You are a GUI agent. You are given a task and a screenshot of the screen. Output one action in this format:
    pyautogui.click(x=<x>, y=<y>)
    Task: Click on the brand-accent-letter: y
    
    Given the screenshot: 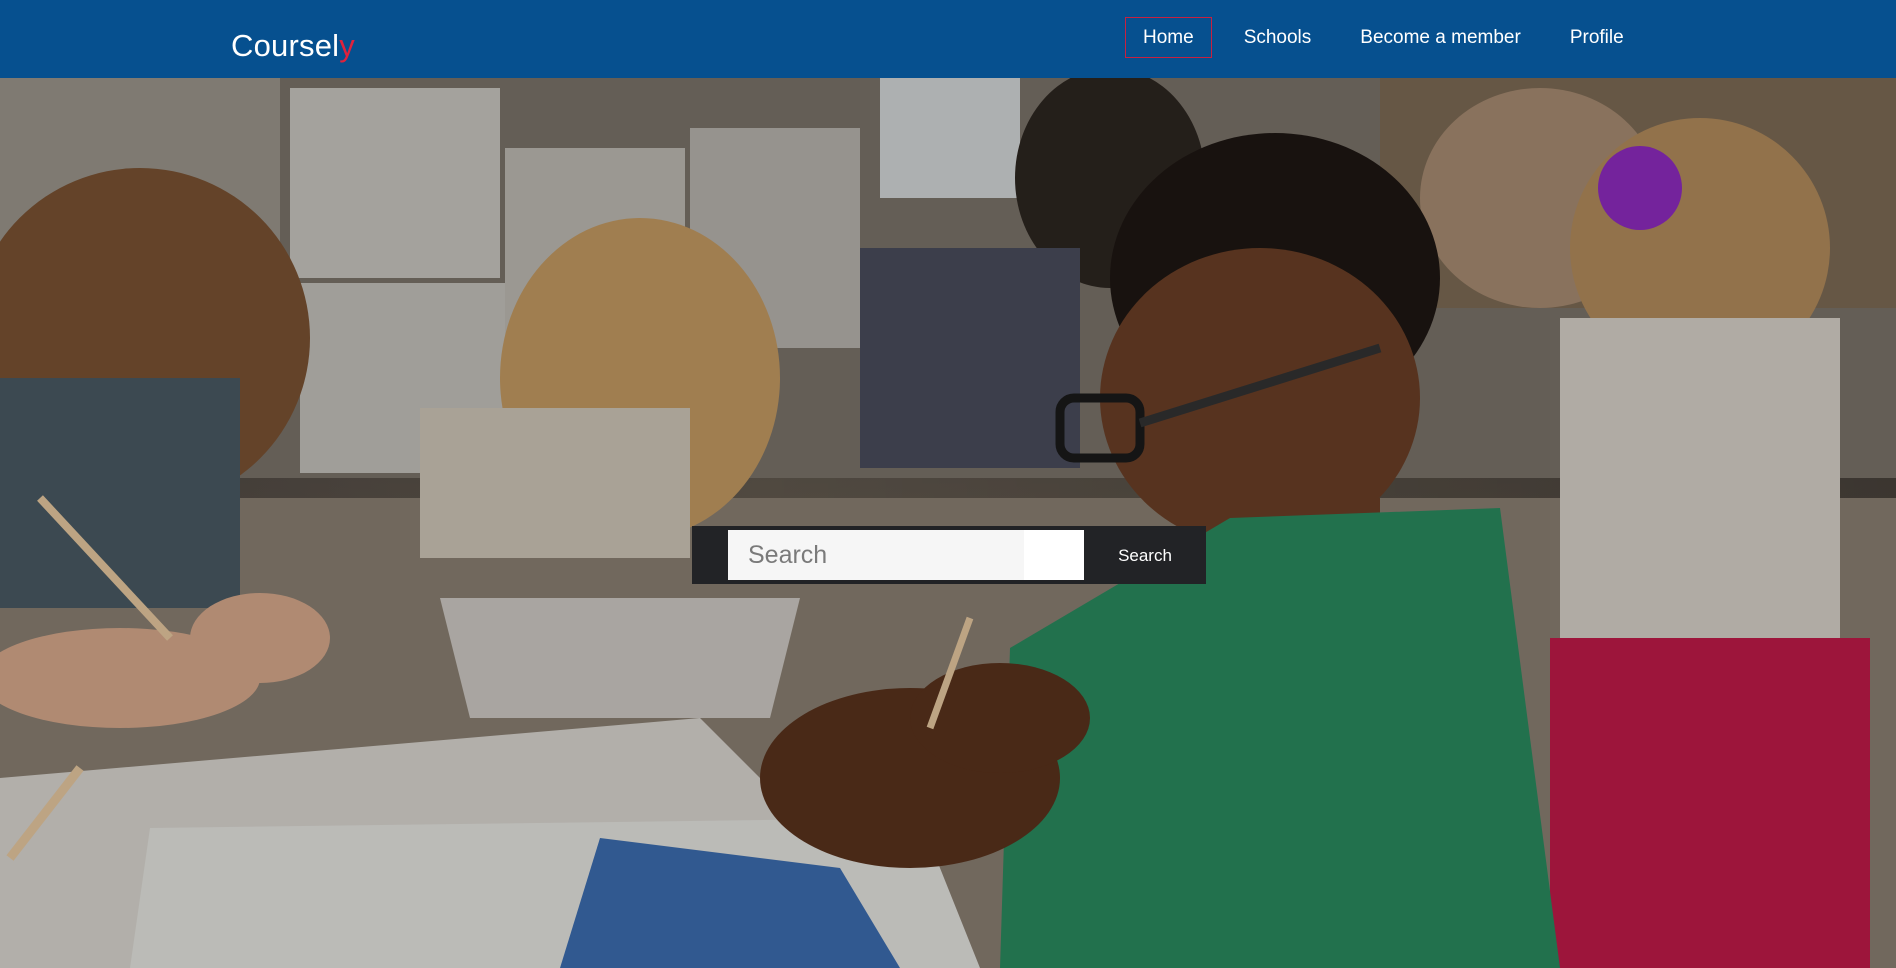 What is the action you would take?
    pyautogui.click(x=347, y=45)
    